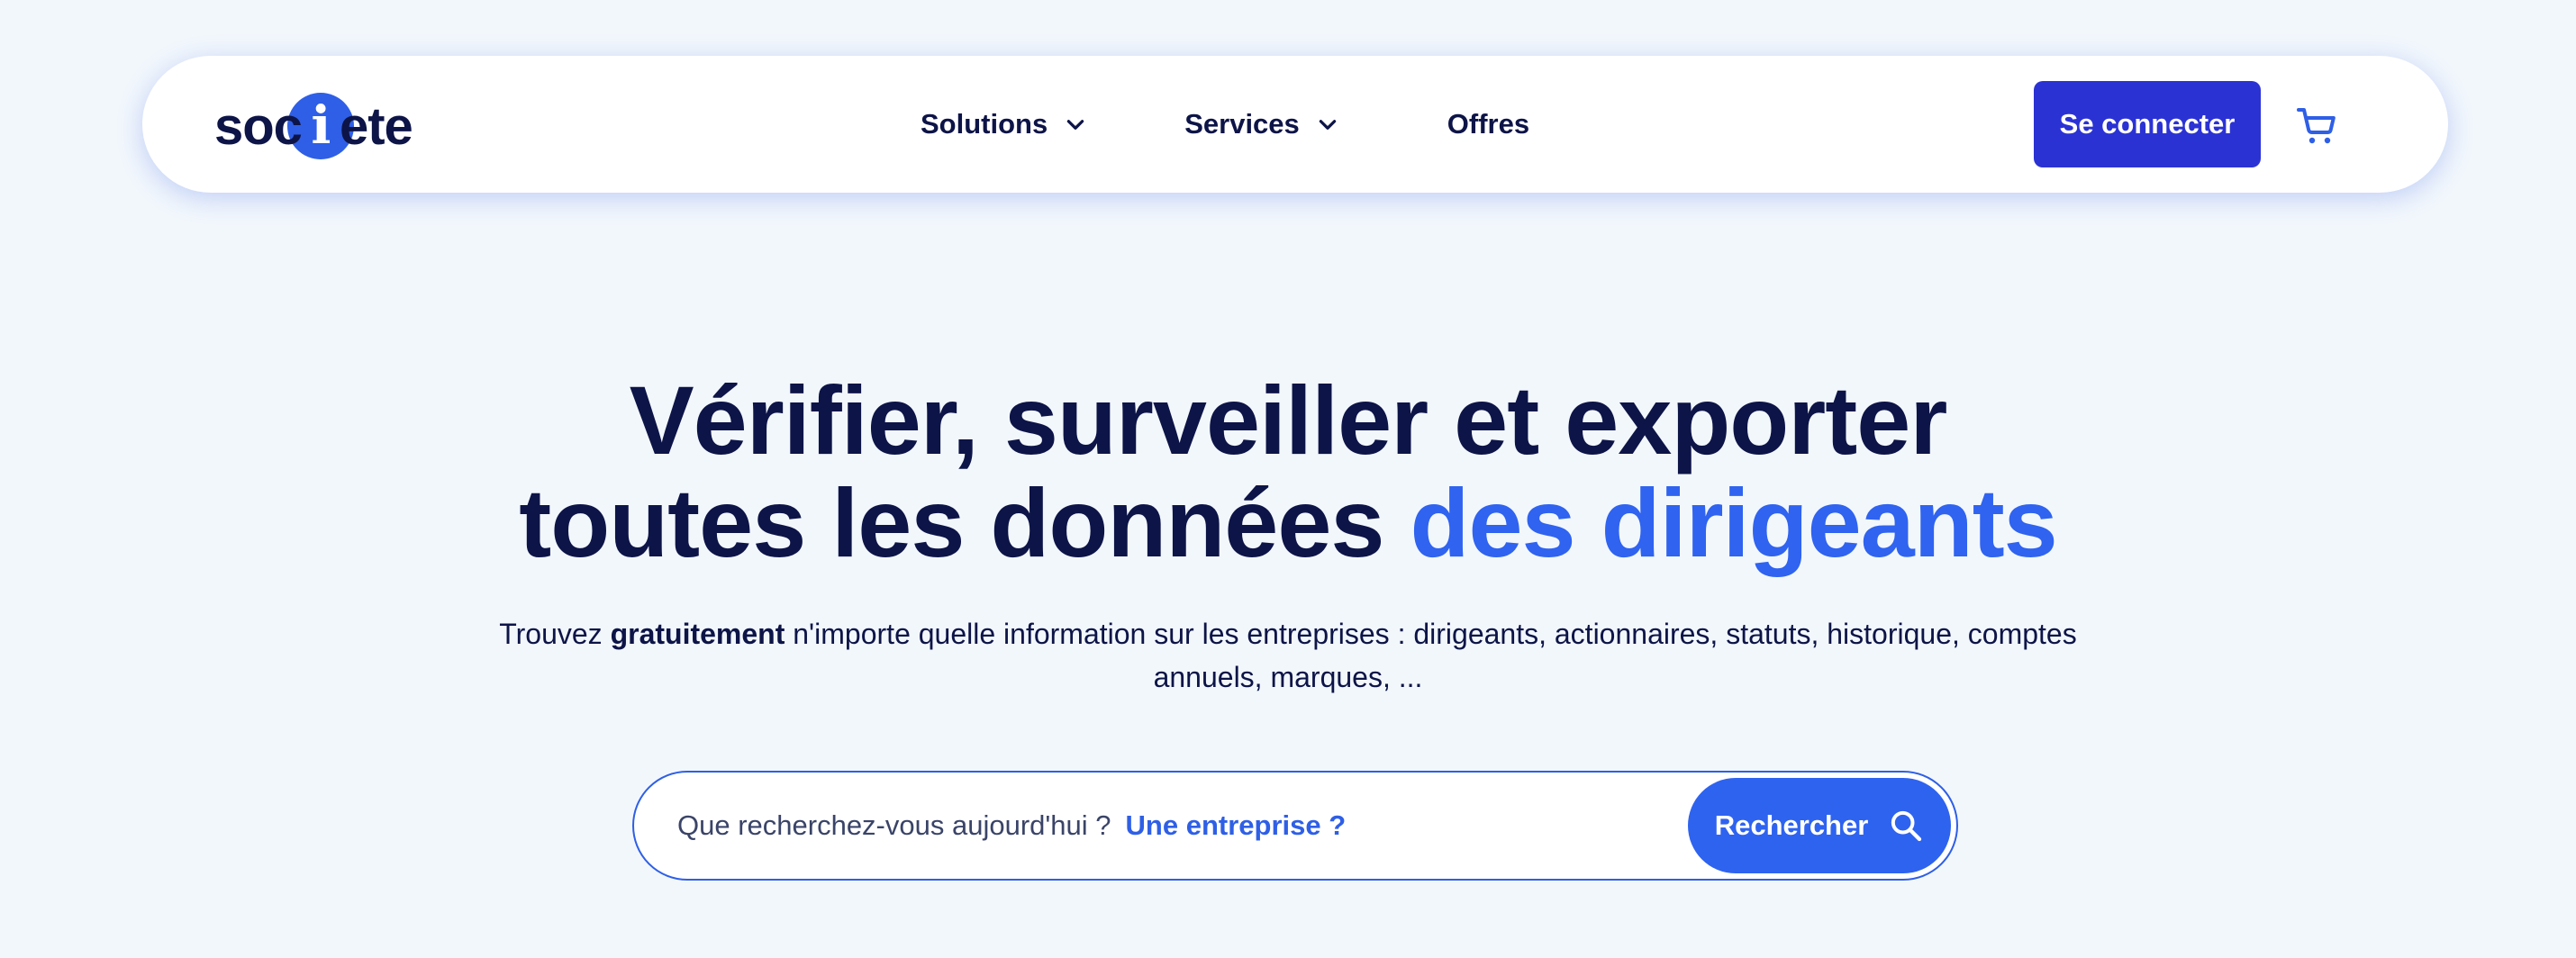 The image size is (2576, 958). I want to click on cart-icon, so click(2316, 126).